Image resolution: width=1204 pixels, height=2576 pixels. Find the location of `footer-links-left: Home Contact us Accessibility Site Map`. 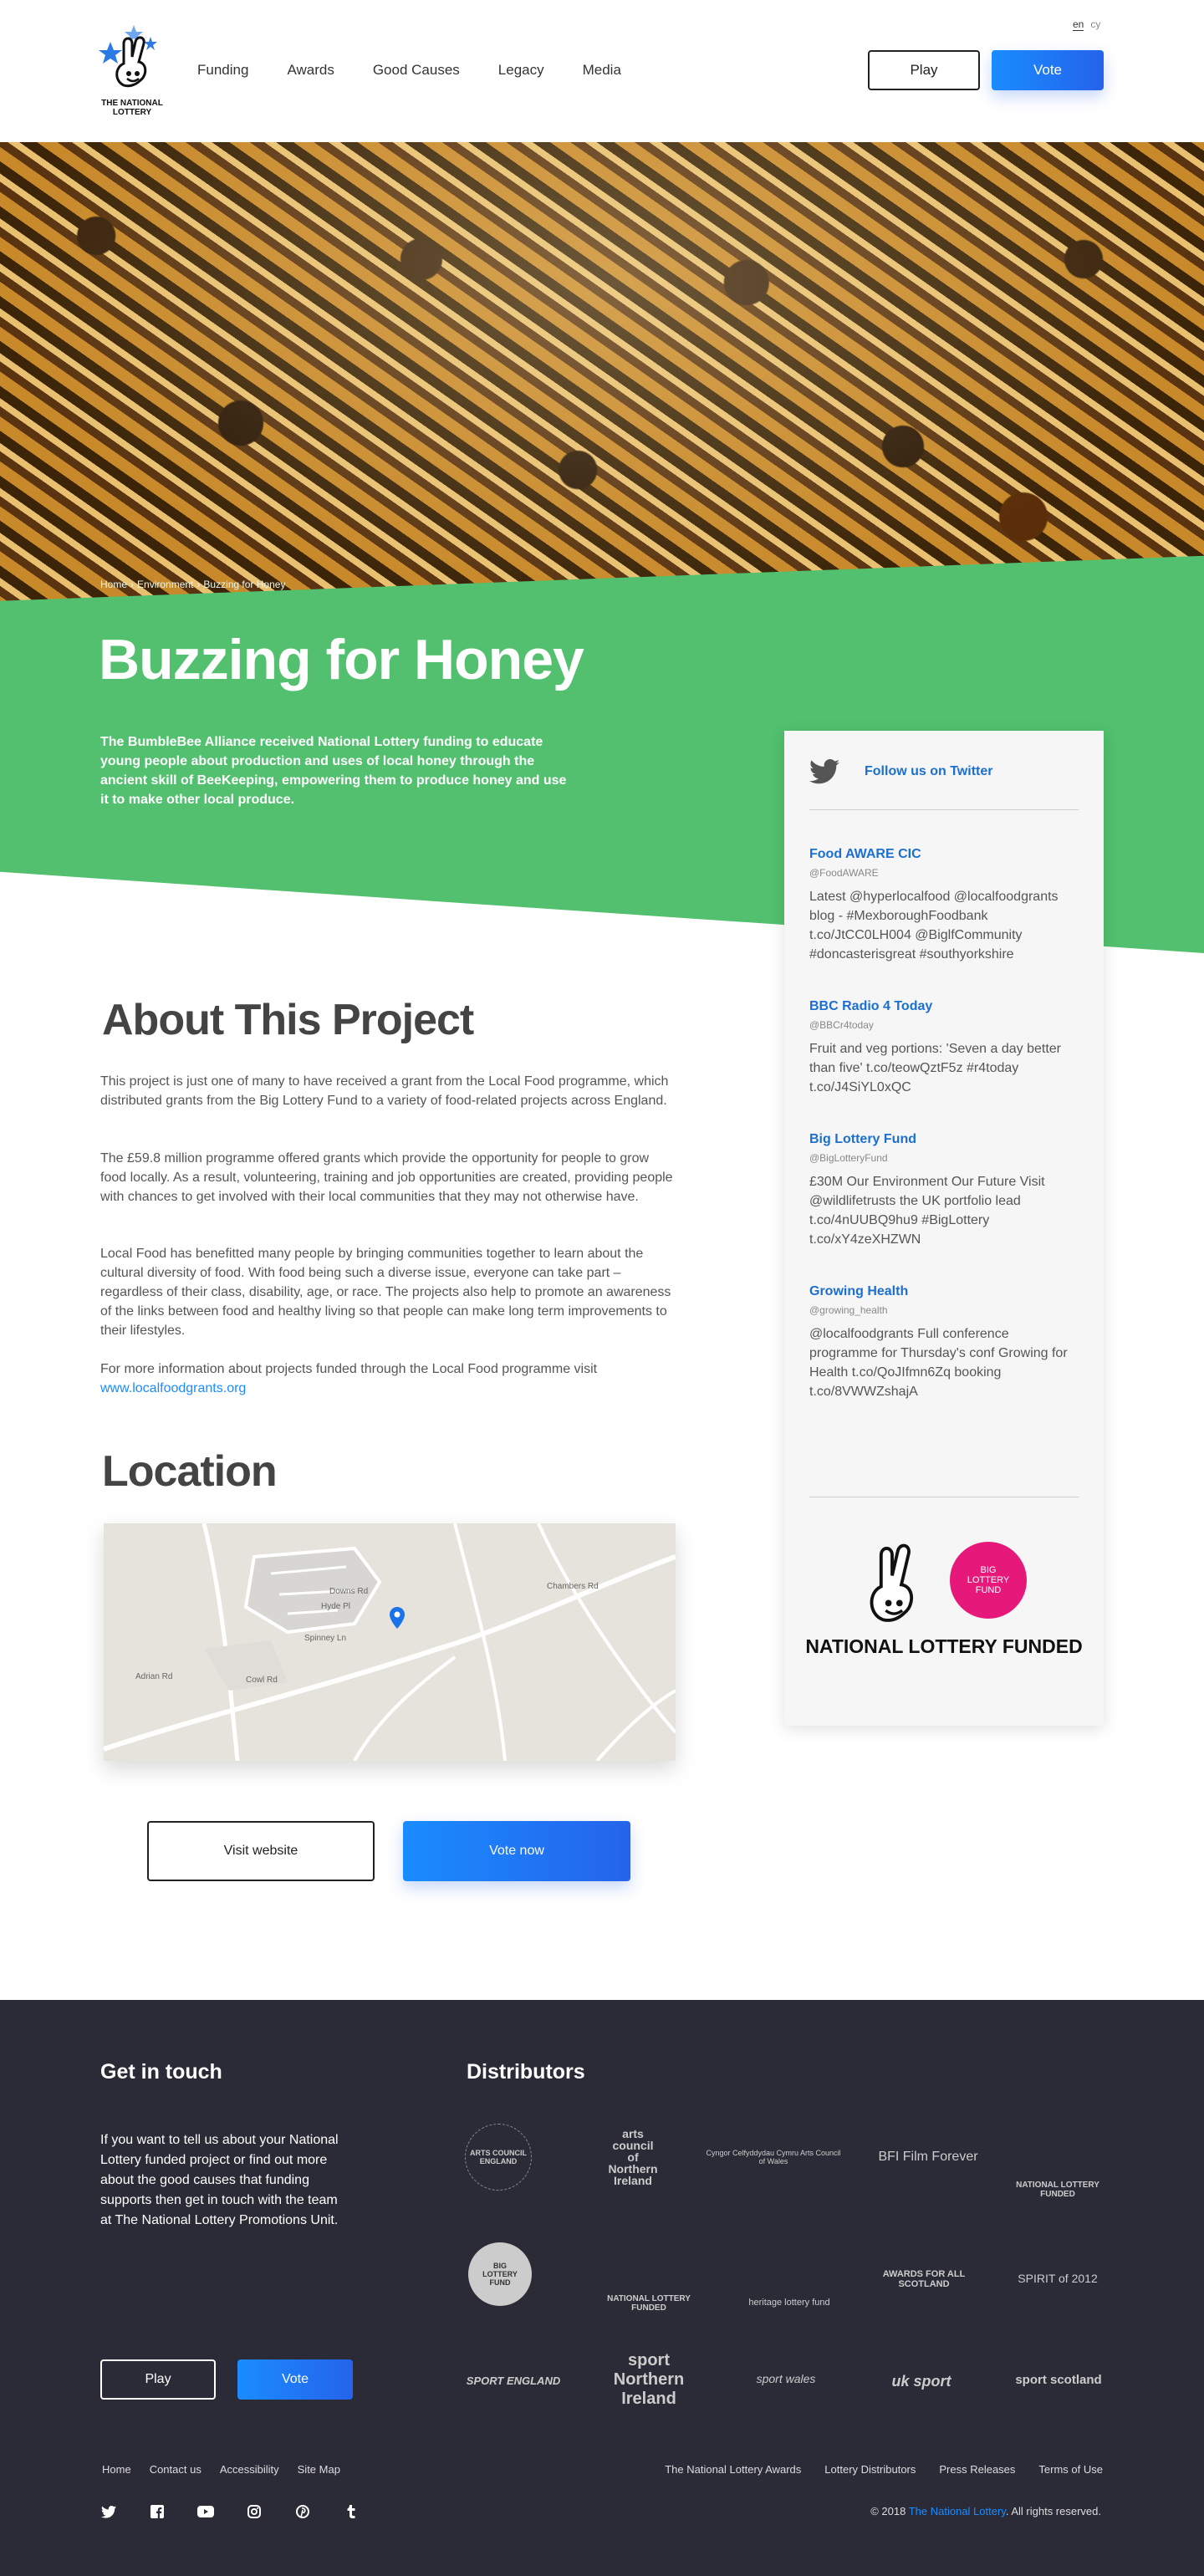

footer-links-left: Home Contact us Accessibility Site Map is located at coordinates (221, 2470).